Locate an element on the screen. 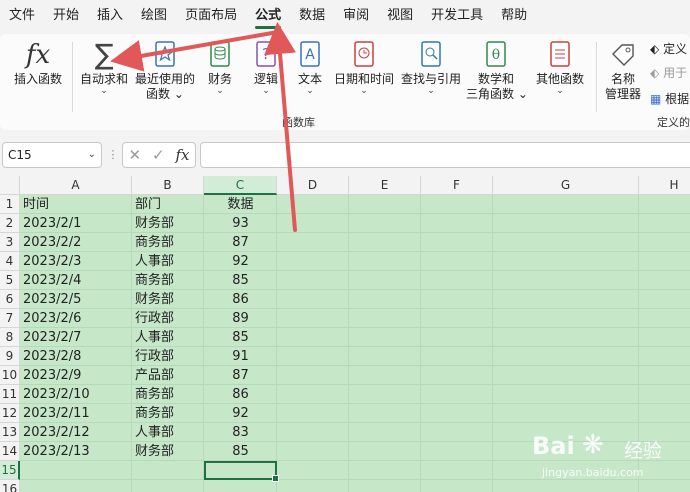  cell-b6: 财务部 is located at coordinates (168, 299).